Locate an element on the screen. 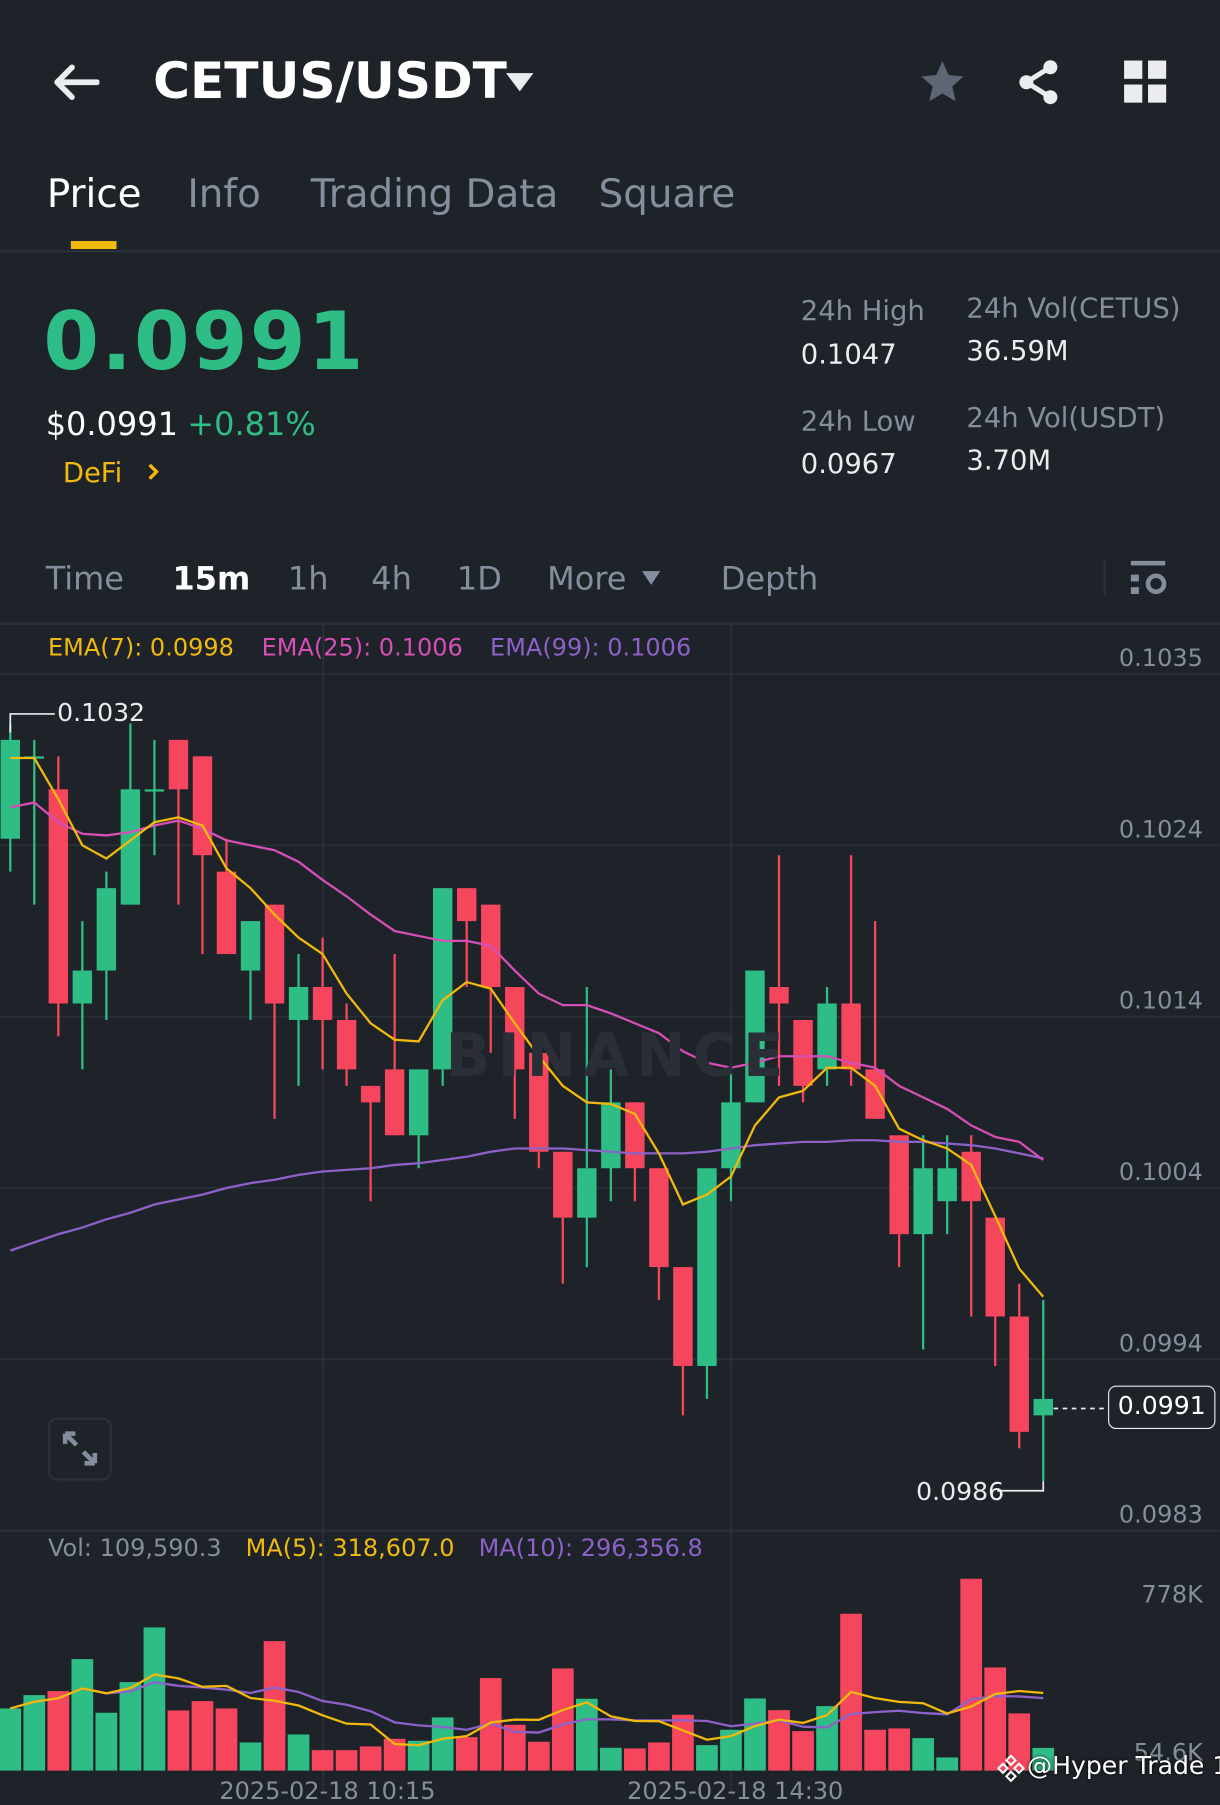  interval-15m: 15m is located at coordinates (211, 579).